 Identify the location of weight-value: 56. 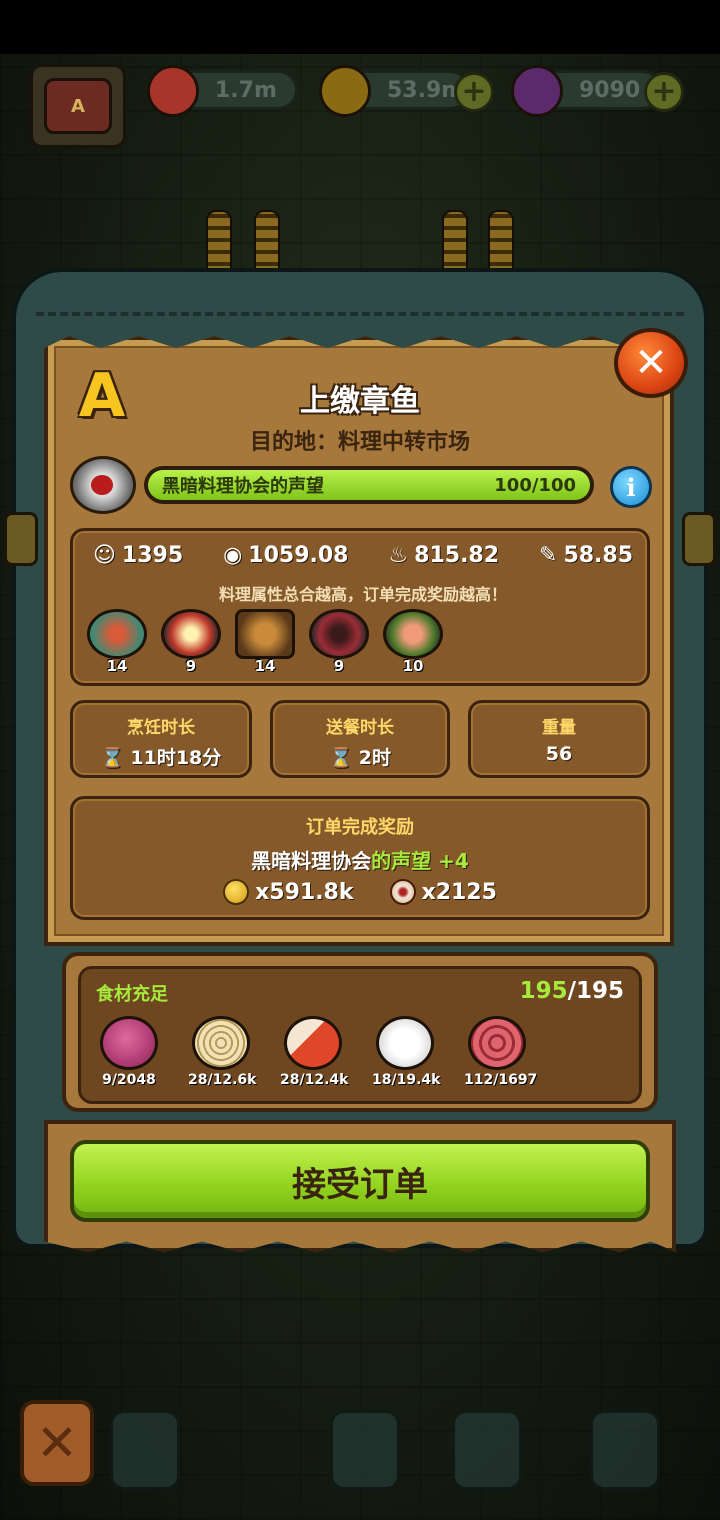
(559, 754).